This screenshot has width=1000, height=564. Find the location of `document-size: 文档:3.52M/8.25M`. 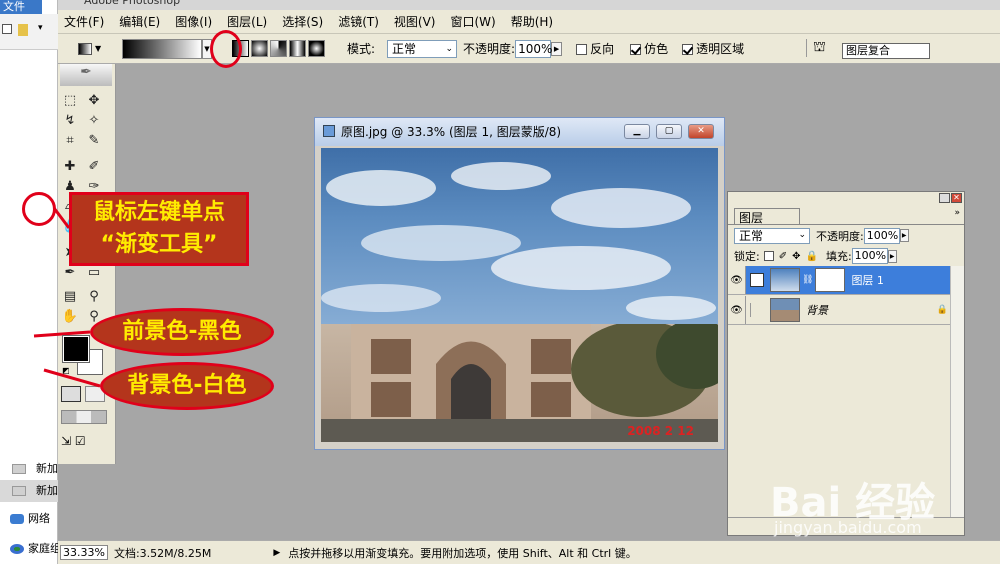

document-size: 文档:3.52M/8.25M is located at coordinates (162, 553).